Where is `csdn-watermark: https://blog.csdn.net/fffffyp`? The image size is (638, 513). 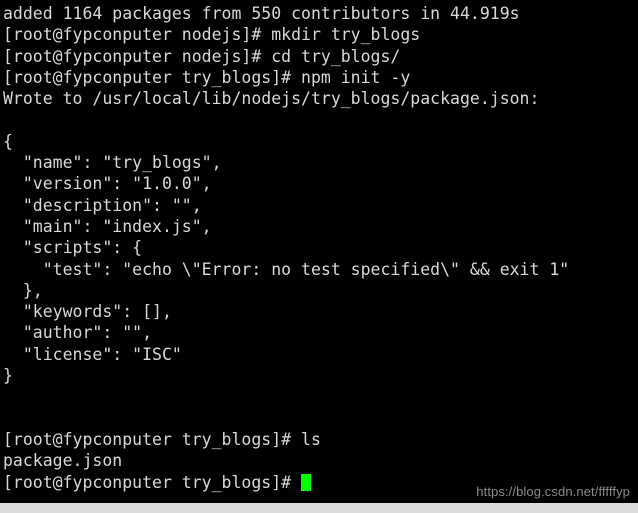 csdn-watermark: https://blog.csdn.net/fffffyp is located at coordinates (553, 491).